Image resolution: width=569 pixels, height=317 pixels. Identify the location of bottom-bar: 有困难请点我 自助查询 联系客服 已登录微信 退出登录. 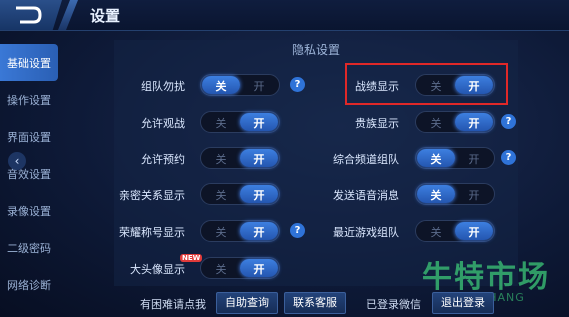
(316, 303).